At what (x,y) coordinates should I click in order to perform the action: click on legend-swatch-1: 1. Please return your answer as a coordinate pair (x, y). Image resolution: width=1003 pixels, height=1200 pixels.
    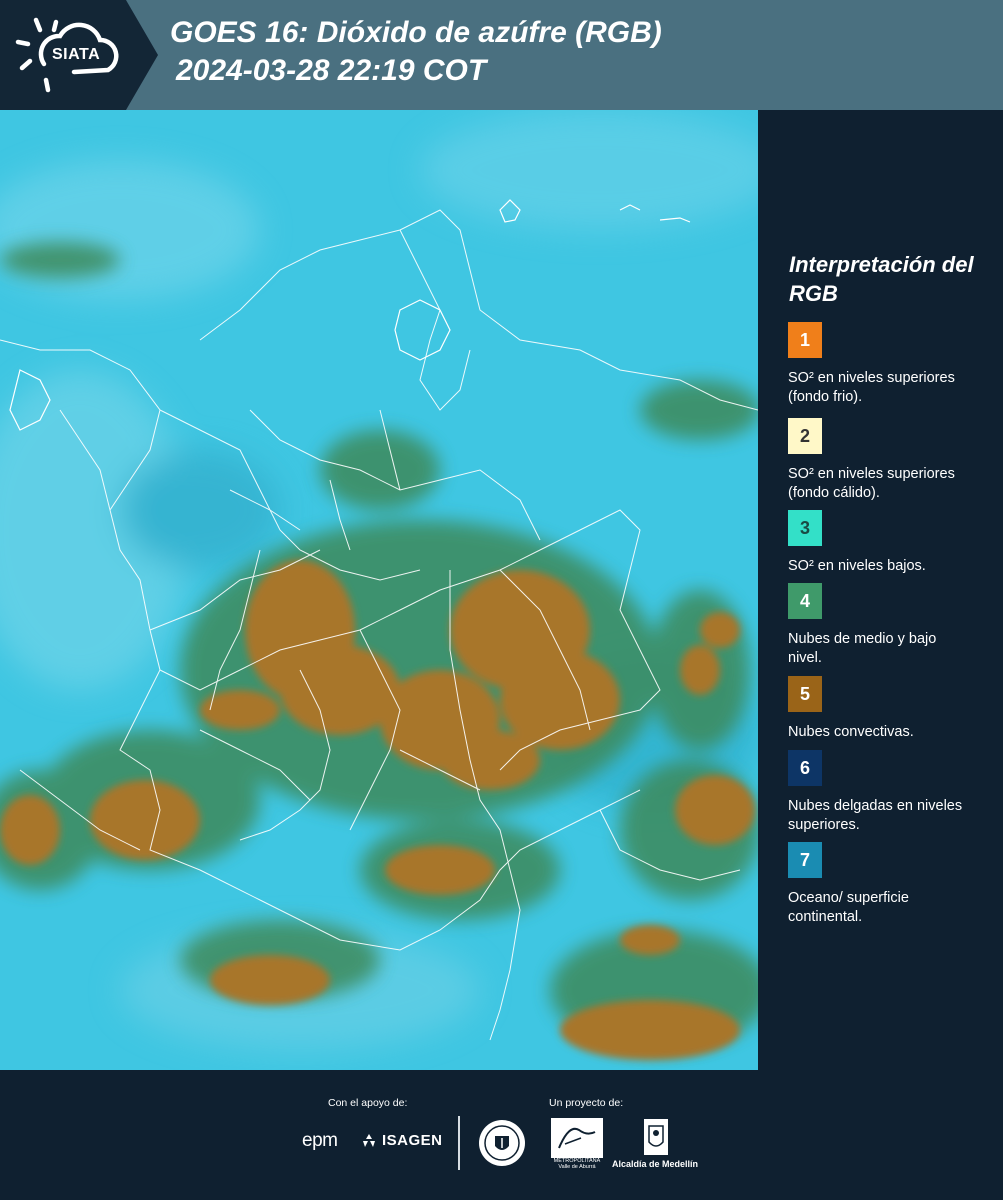
    Looking at the image, I should click on (805, 340).